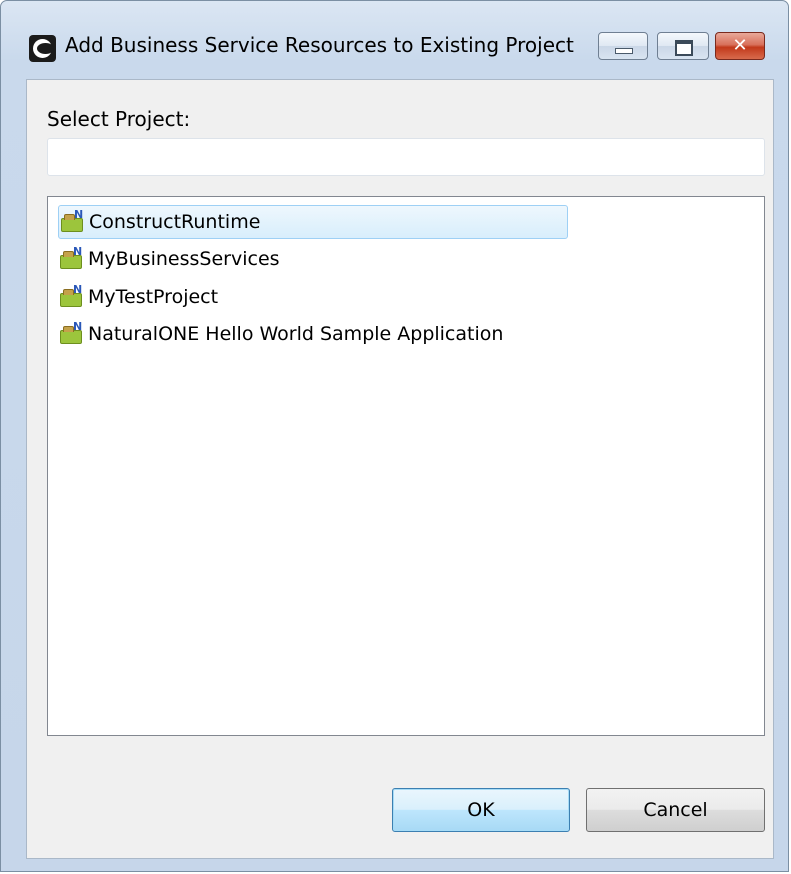  Describe the element at coordinates (675, 810) in the screenshot. I see `cancel-button: Cancel` at that location.